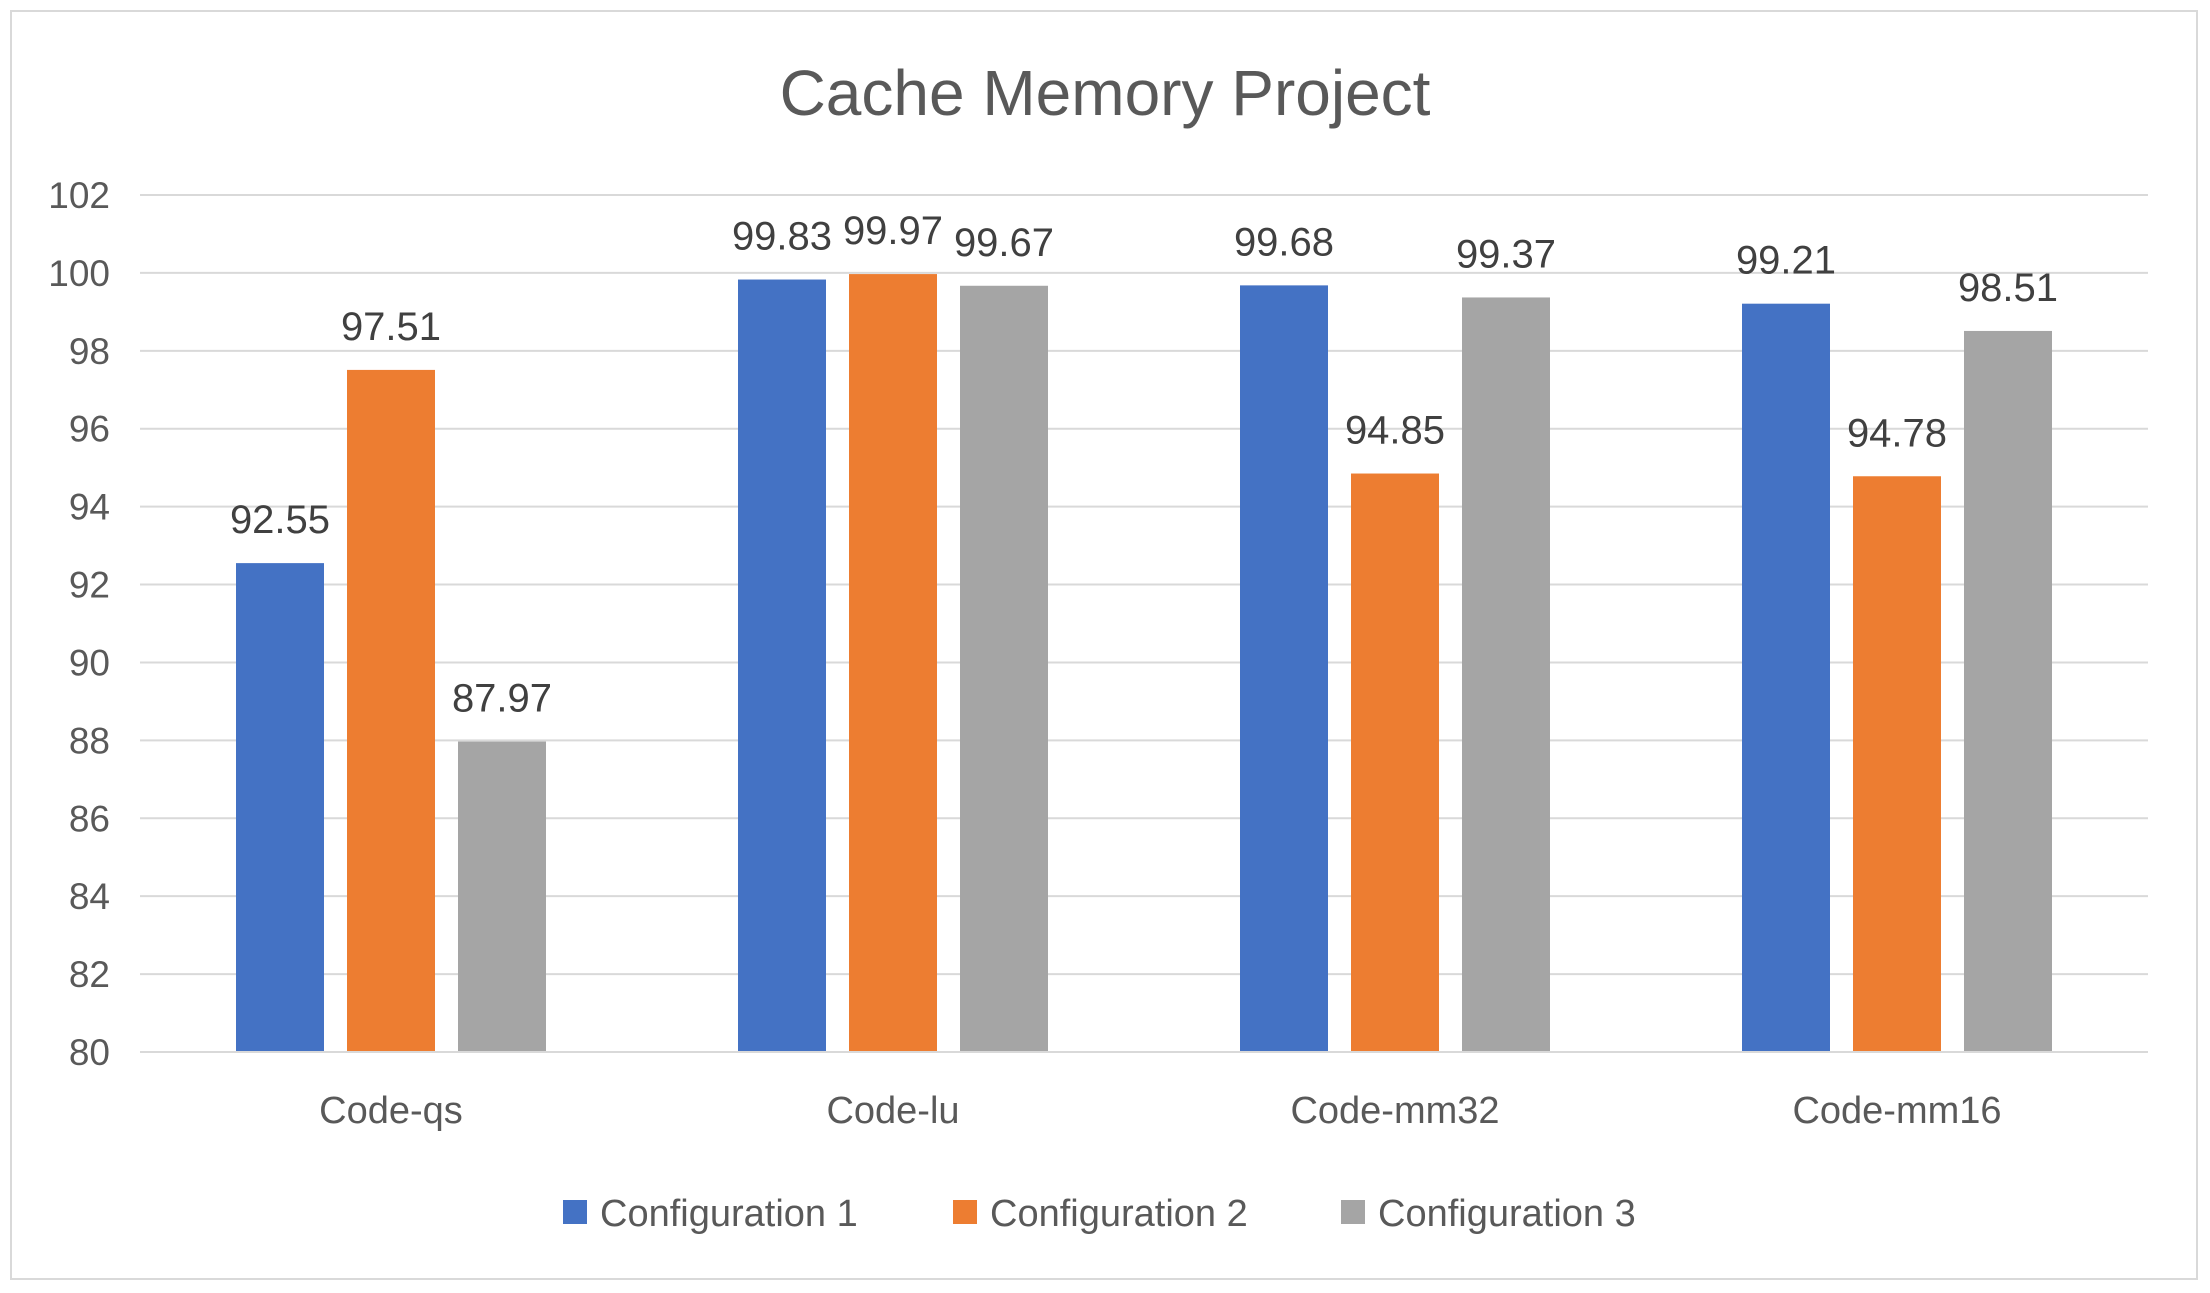 This screenshot has width=2210, height=1293. What do you see at coordinates (1896, 1111) in the screenshot?
I see `x-category-label: Code-mm16` at bounding box center [1896, 1111].